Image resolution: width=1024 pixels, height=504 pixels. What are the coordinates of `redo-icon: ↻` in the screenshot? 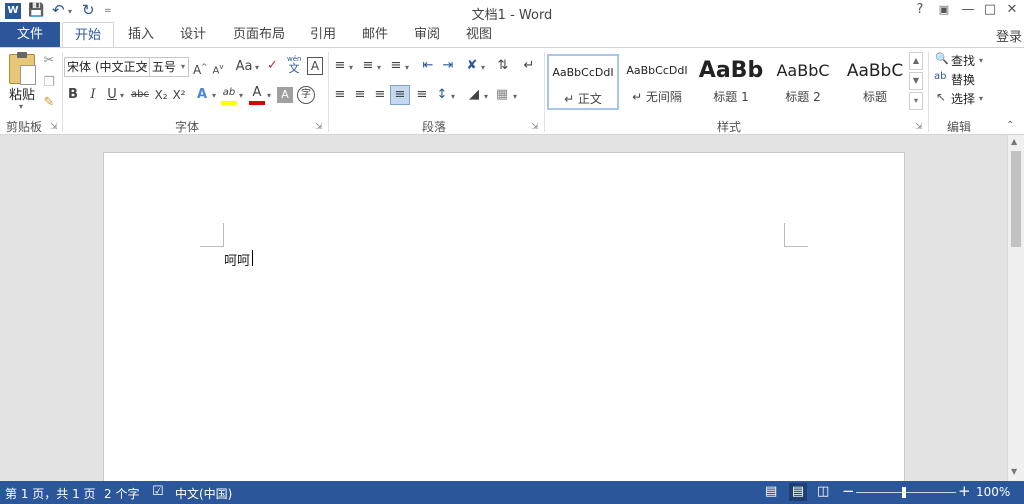 It's located at (88, 10).